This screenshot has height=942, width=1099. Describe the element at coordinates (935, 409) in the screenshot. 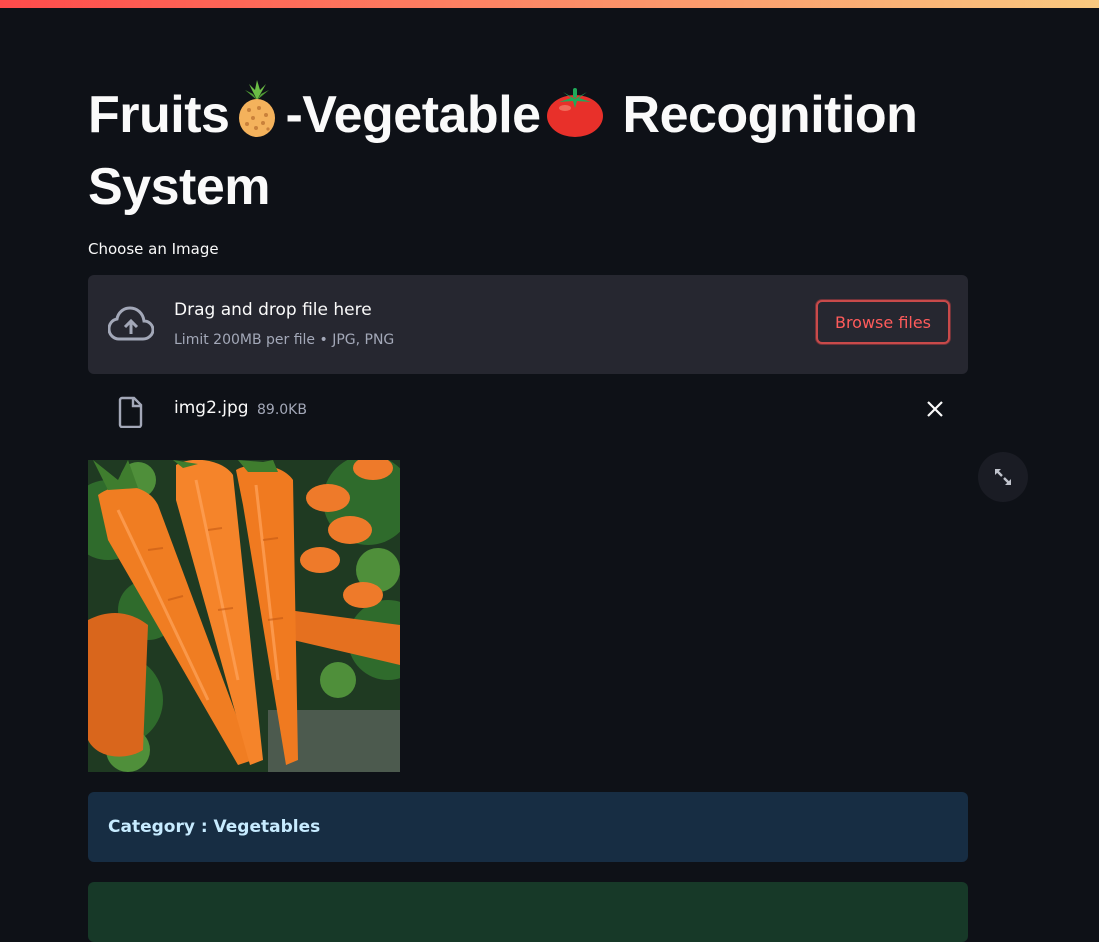

I see `close-icon` at that location.